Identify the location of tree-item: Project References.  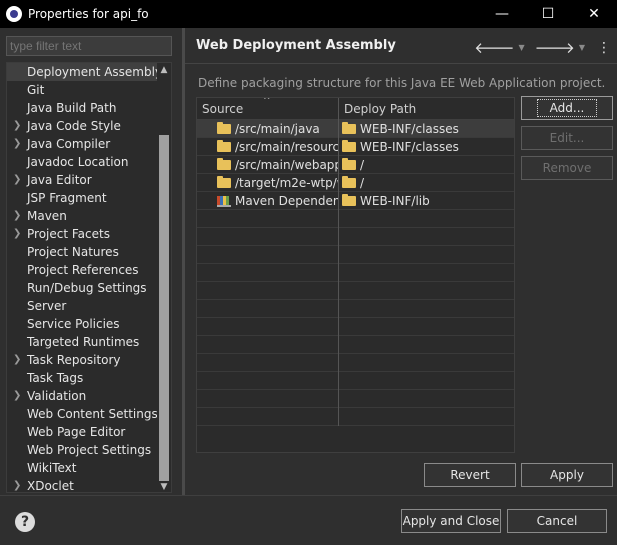
(89, 270).